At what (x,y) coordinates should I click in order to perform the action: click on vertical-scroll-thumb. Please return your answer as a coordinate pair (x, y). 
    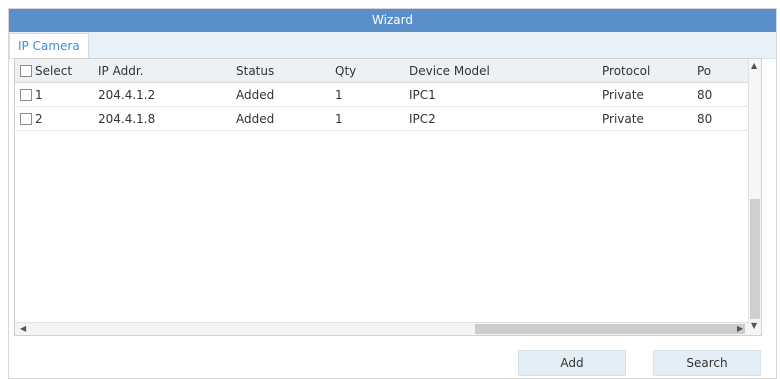
    Looking at the image, I should click on (755, 259).